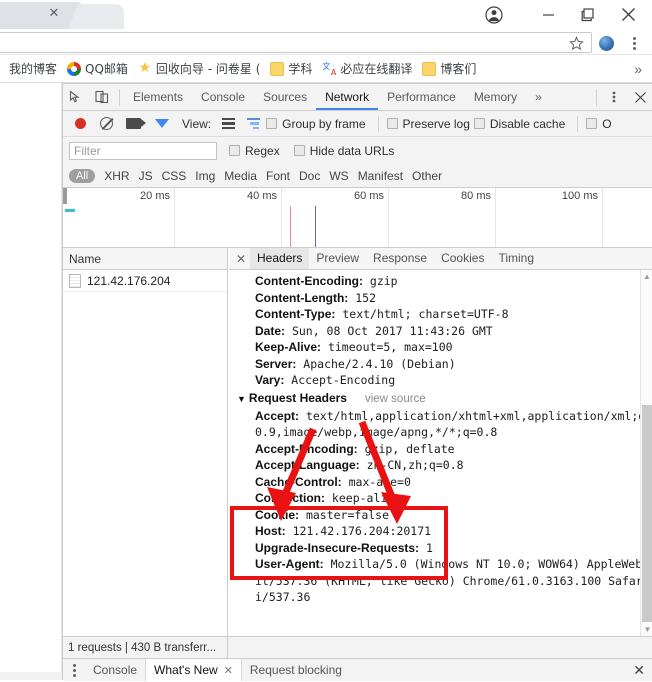  What do you see at coordinates (129, 280) in the screenshot?
I see `request-name: 121.42.176.204` at bounding box center [129, 280].